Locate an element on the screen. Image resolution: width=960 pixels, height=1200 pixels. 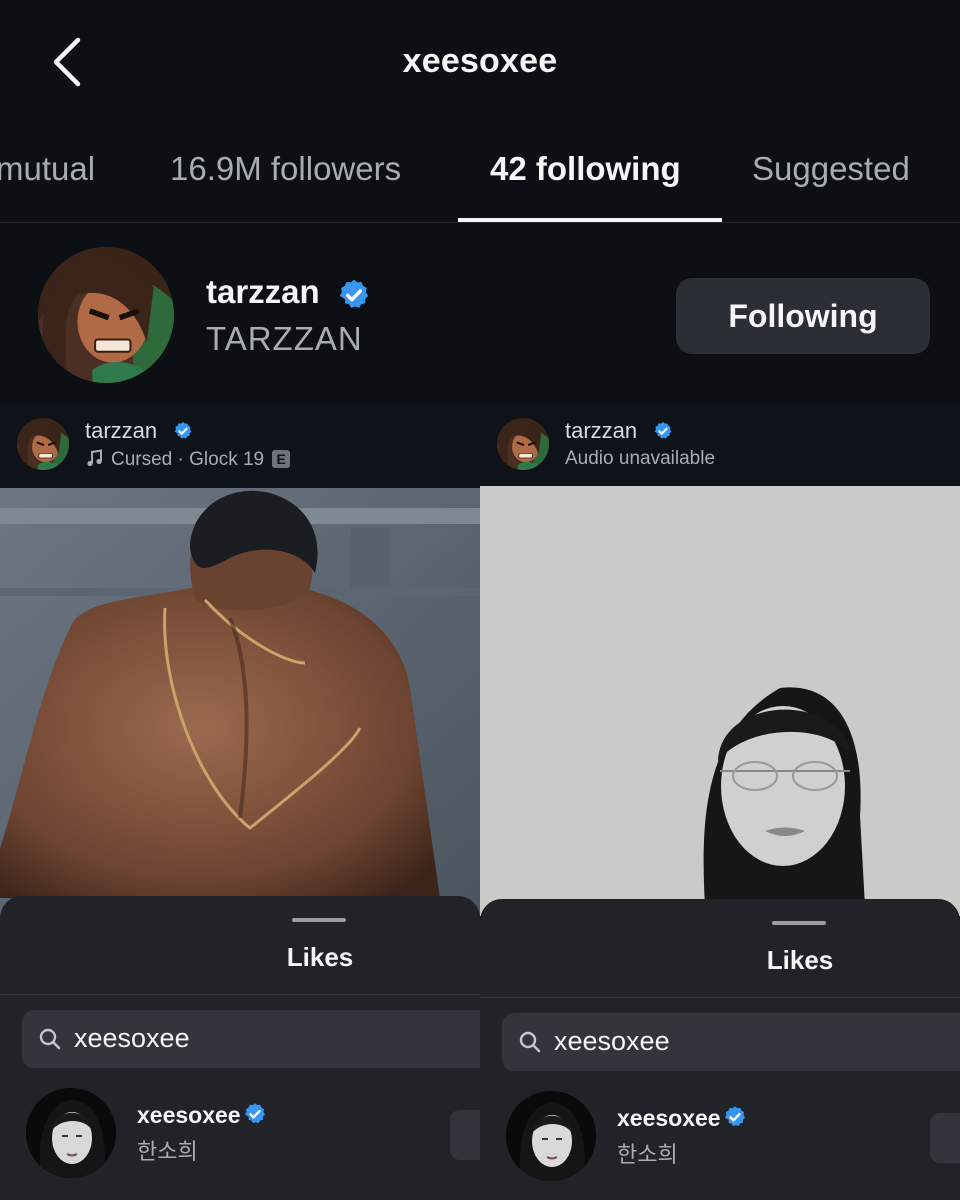
following-button: Following is located at coordinates (803, 316).